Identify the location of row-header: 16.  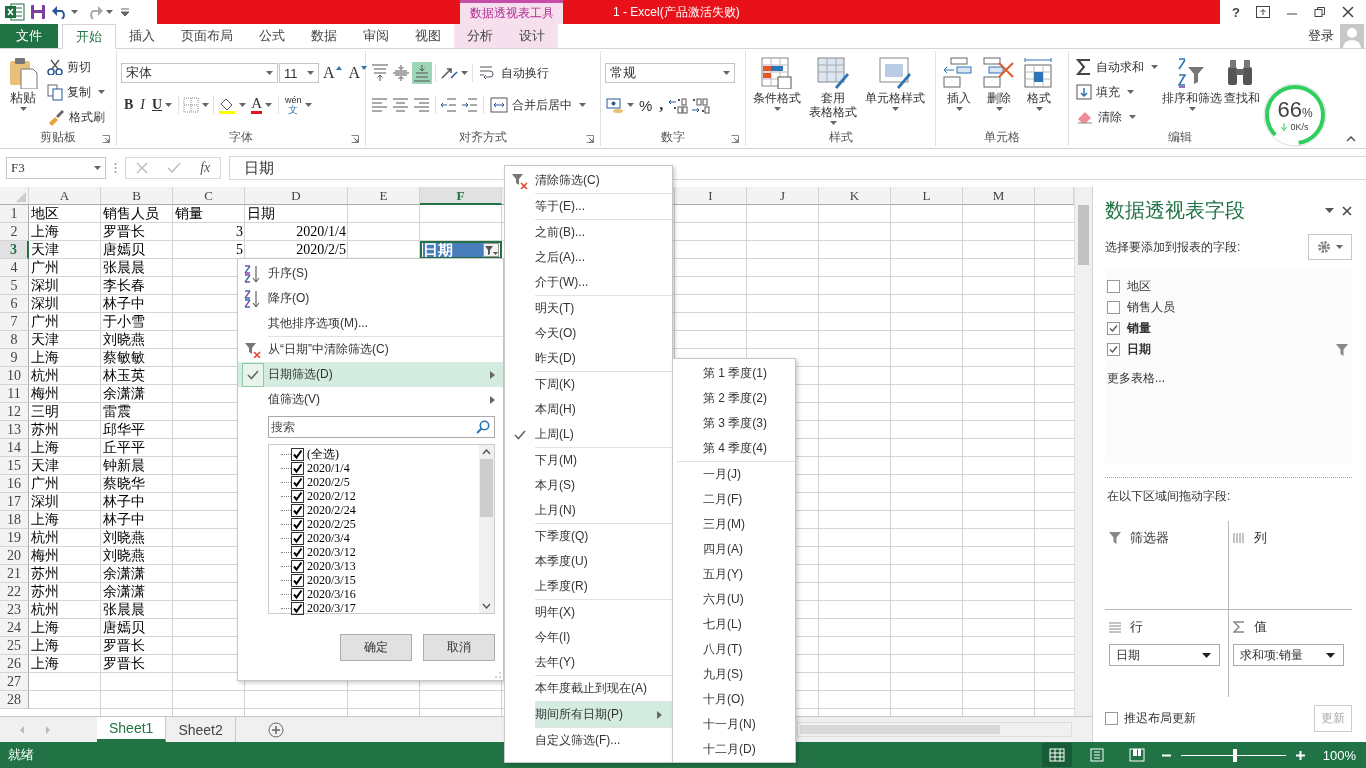
(14, 484).